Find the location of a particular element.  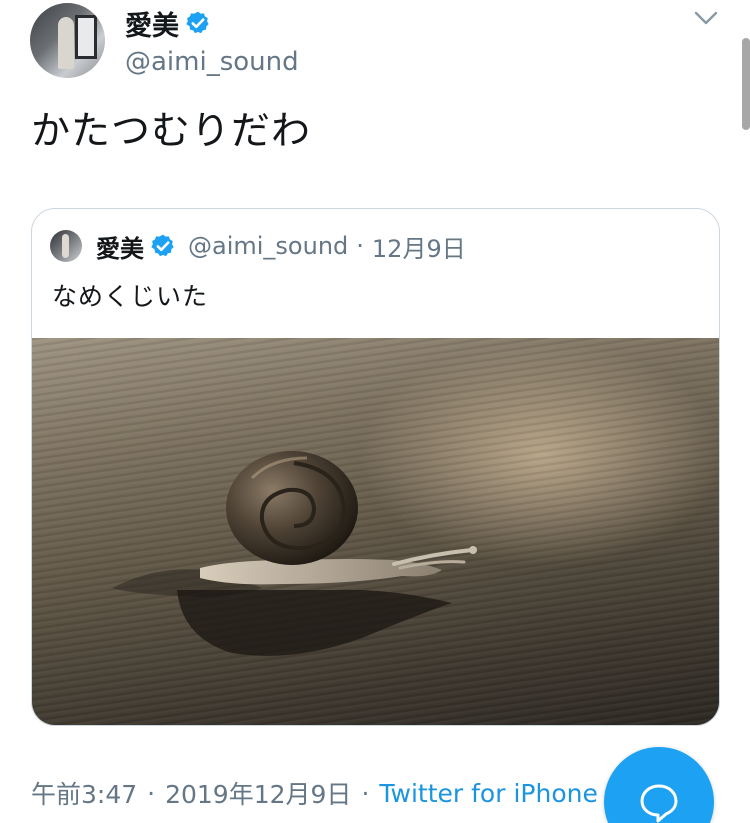

tweet-source-link: Twitter for iPhone is located at coordinates (488, 793).